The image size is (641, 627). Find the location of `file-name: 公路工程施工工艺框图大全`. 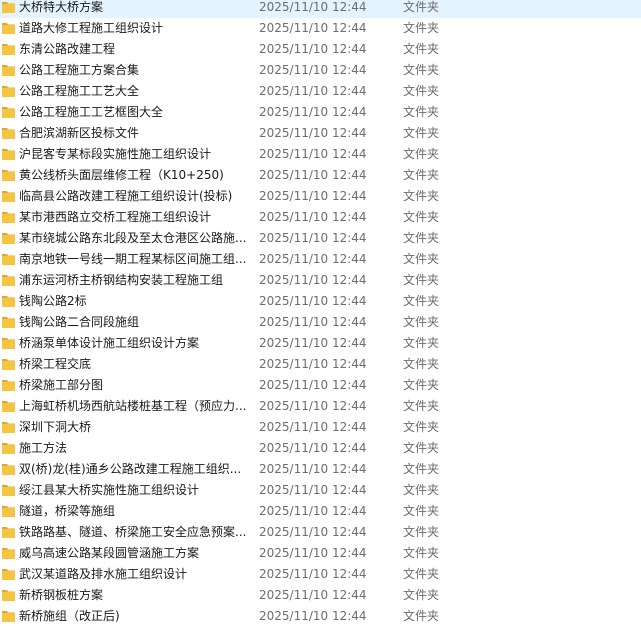

file-name: 公路工程施工工艺框图大全 is located at coordinates (133, 112).